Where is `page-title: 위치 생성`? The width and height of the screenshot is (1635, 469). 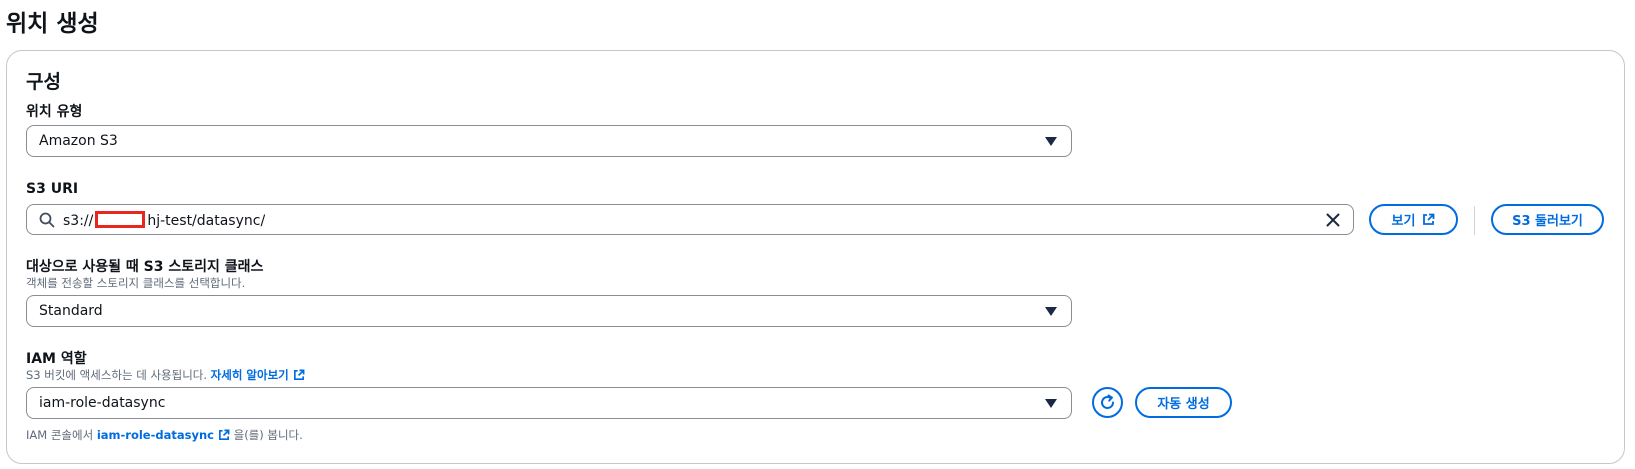
page-title: 위치 생성 is located at coordinates (52, 24).